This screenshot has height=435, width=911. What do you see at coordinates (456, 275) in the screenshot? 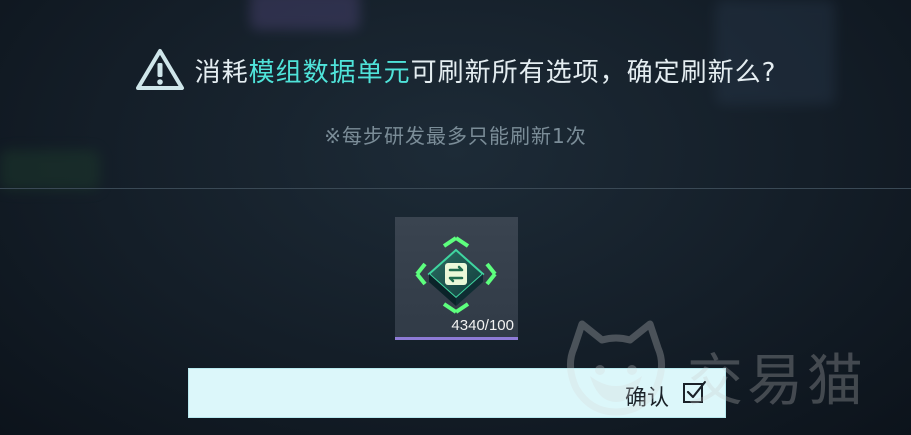
I see `module-refresh-chip-icon` at bounding box center [456, 275].